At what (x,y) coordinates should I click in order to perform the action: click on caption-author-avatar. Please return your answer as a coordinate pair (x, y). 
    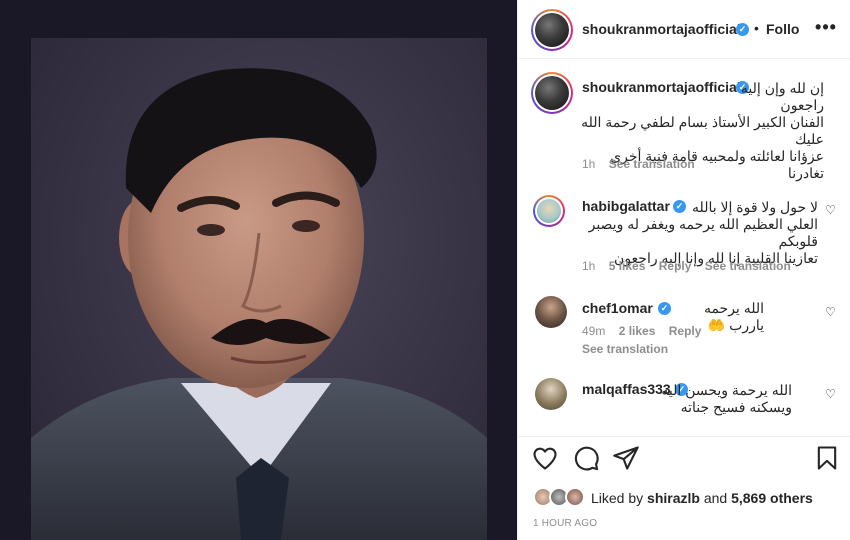
    Looking at the image, I should click on (552, 93).